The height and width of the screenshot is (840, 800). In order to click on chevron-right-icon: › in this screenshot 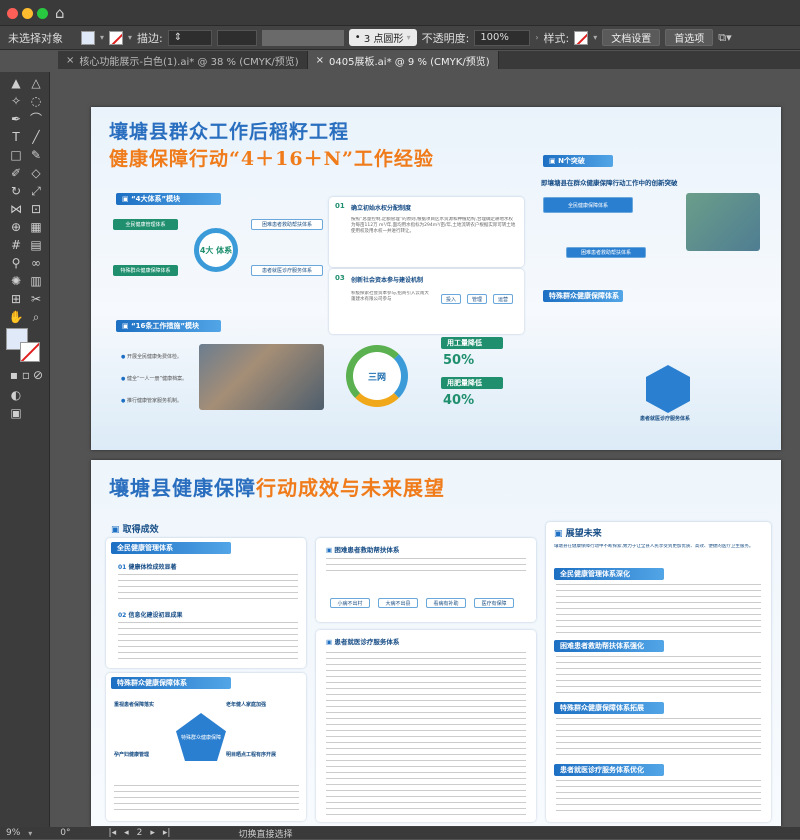, I will do `click(536, 37)`.